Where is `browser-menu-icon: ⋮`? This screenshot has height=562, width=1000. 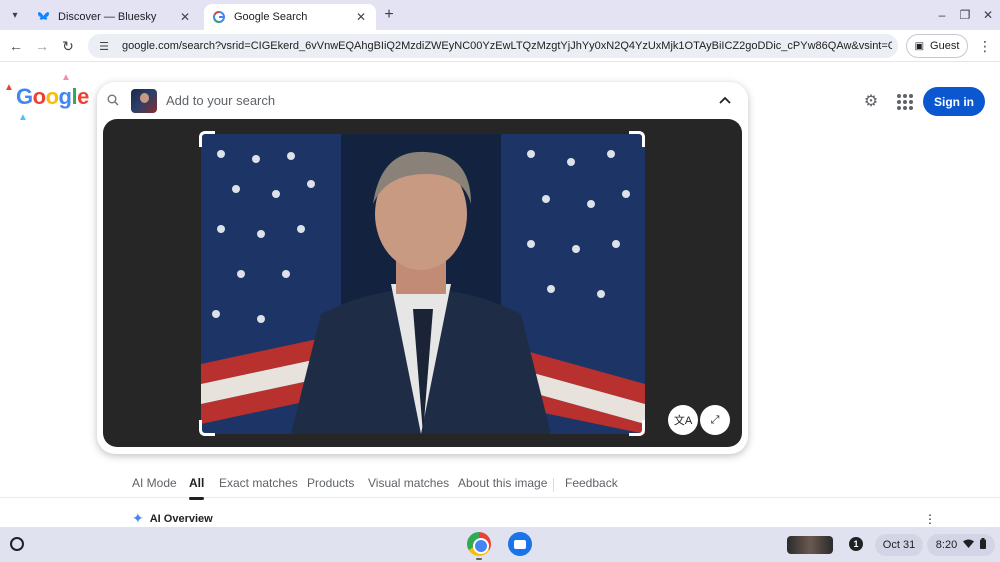 browser-menu-icon: ⋮ is located at coordinates (985, 46).